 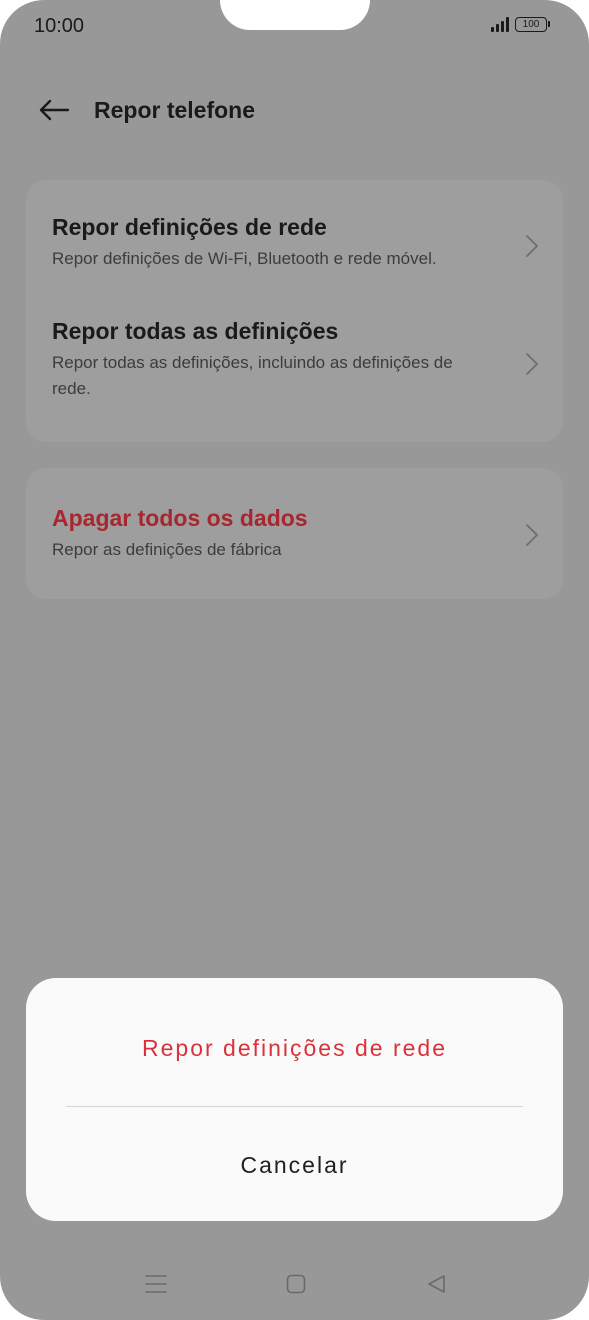 What do you see at coordinates (294, 110) in the screenshot?
I see `app-header: Repor telefone` at bounding box center [294, 110].